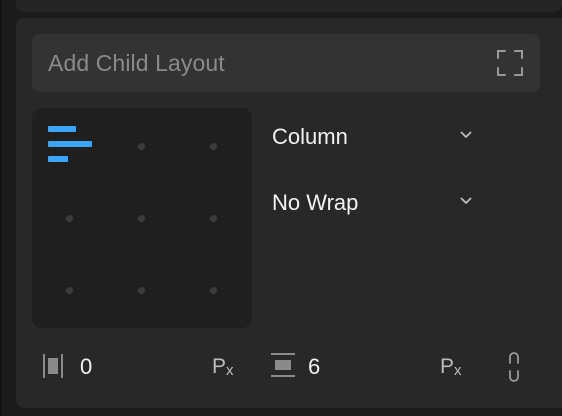 Image resolution: width=562 pixels, height=416 pixels. Describe the element at coordinates (372, 203) in the screenshot. I see `wrap-select: No Wrap` at that location.